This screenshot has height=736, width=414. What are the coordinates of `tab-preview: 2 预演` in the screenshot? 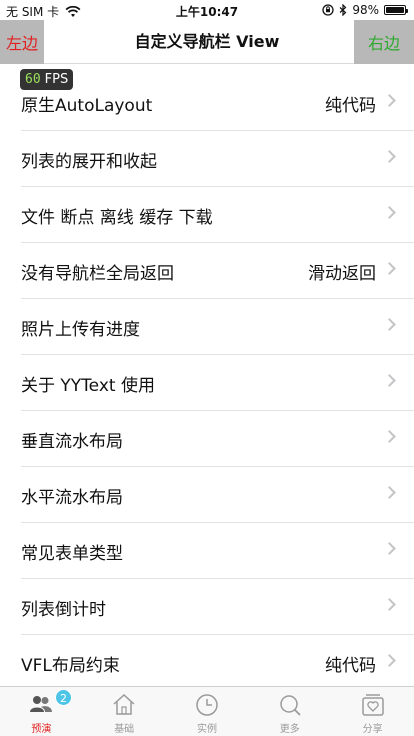 It's located at (41, 711).